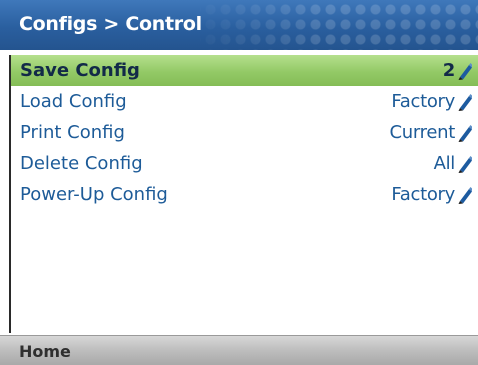 This screenshot has height=365, width=478. Describe the element at coordinates (72, 132) in the screenshot. I see `menu-item-label: Print Config` at that location.